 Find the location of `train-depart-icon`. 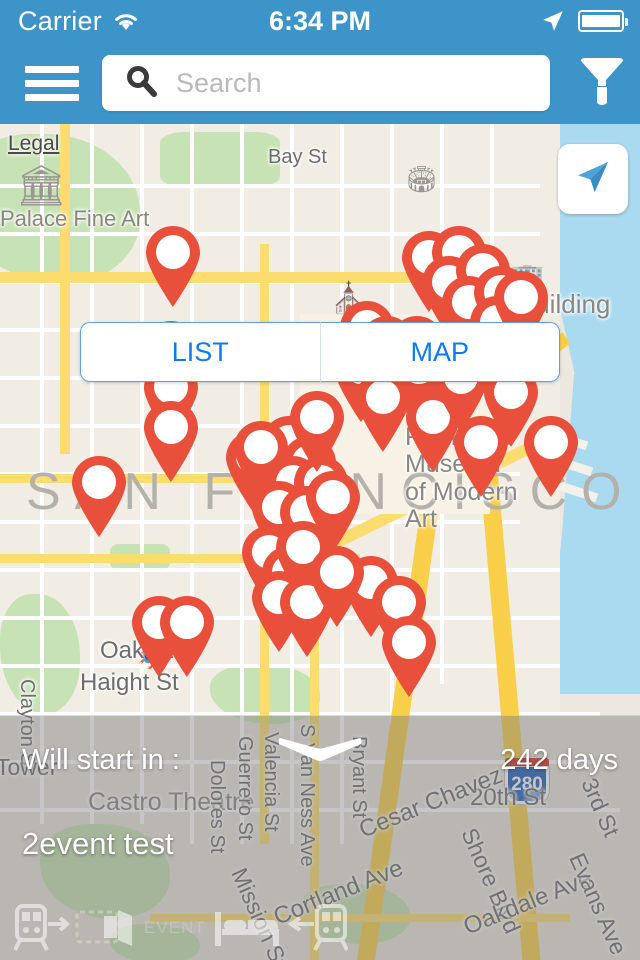

train-depart-icon is located at coordinates (43, 928).